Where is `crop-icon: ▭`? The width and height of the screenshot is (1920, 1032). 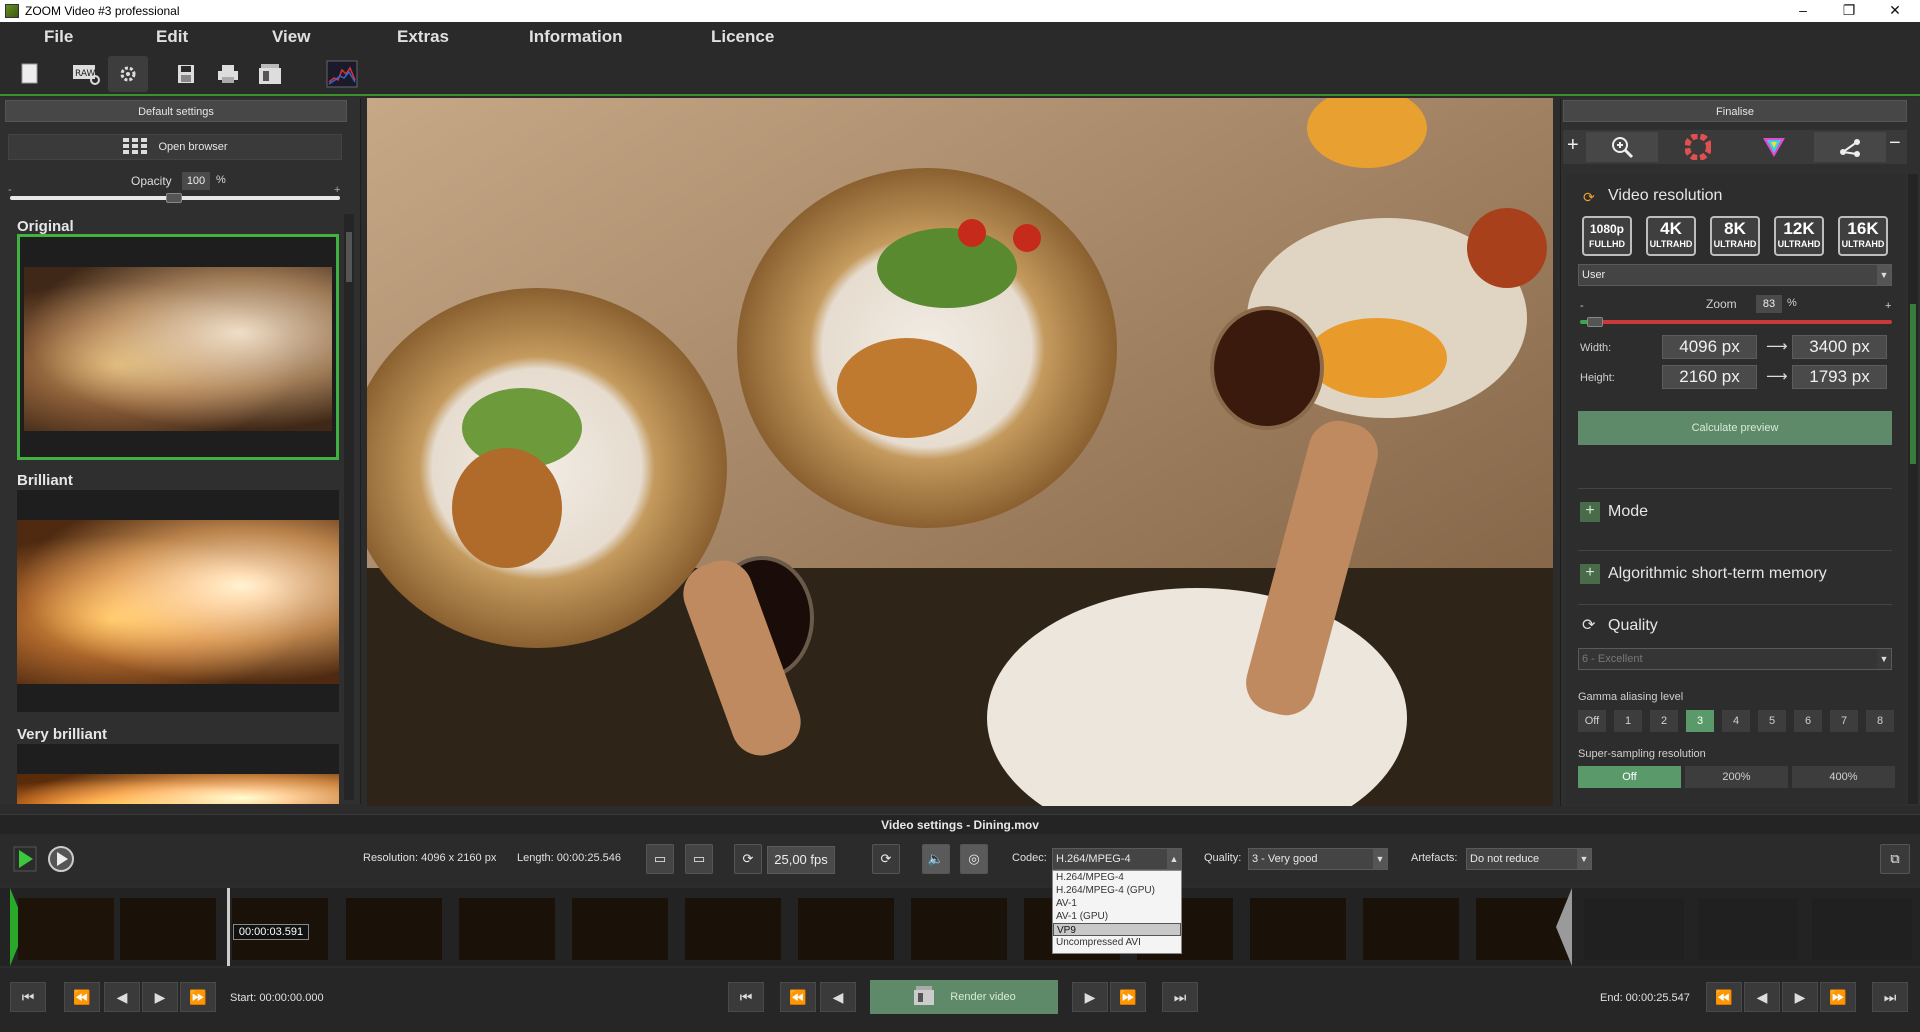 crop-icon: ▭ is located at coordinates (660, 859).